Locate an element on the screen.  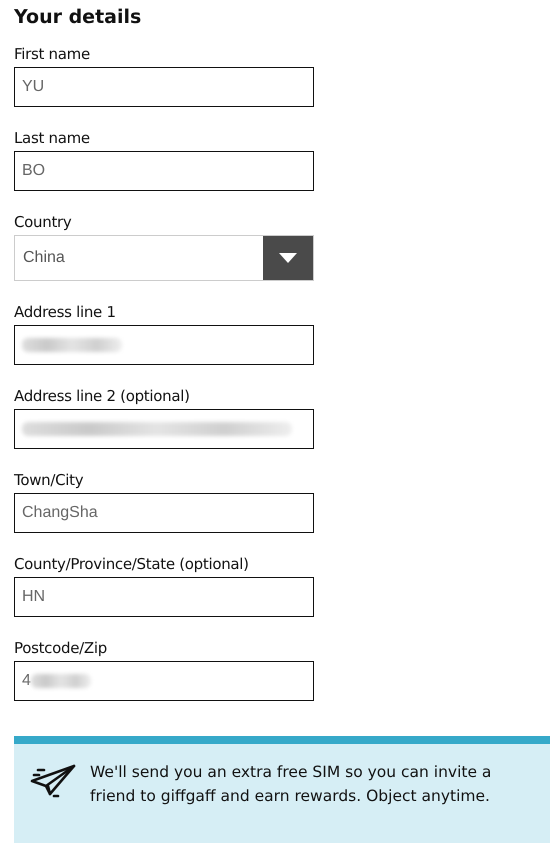
field-label: Country is located at coordinates (43, 222).